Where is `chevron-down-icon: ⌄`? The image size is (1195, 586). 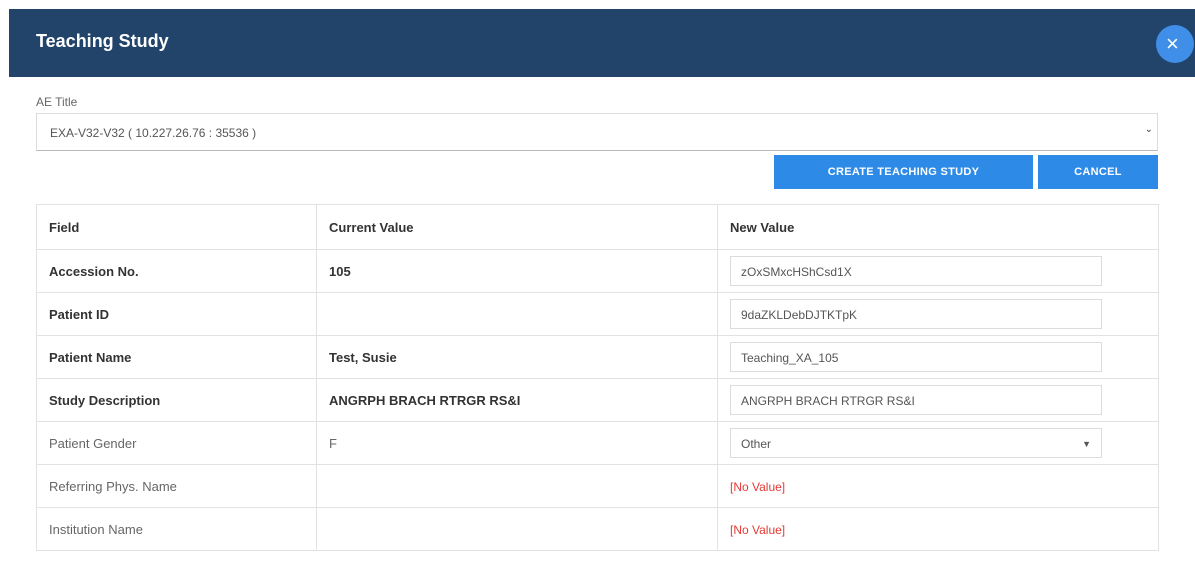 chevron-down-icon: ⌄ is located at coordinates (1149, 129).